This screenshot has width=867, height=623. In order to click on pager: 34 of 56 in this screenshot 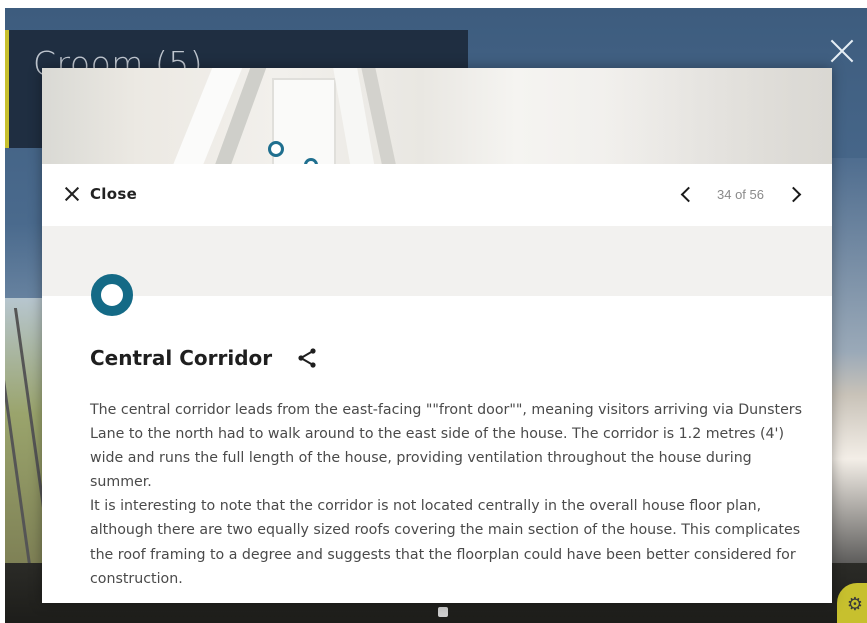, I will do `click(740, 194)`.